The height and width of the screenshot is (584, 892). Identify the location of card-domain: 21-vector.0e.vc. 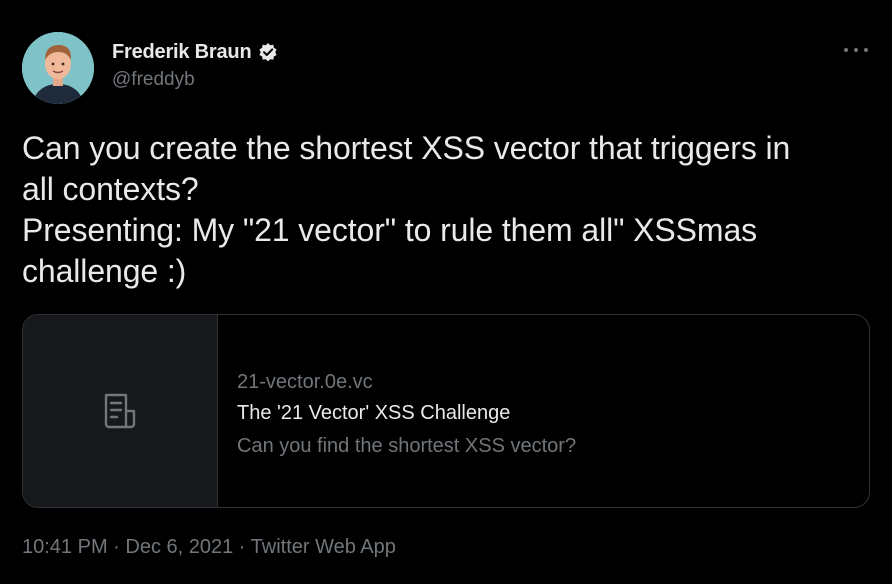
(305, 382).